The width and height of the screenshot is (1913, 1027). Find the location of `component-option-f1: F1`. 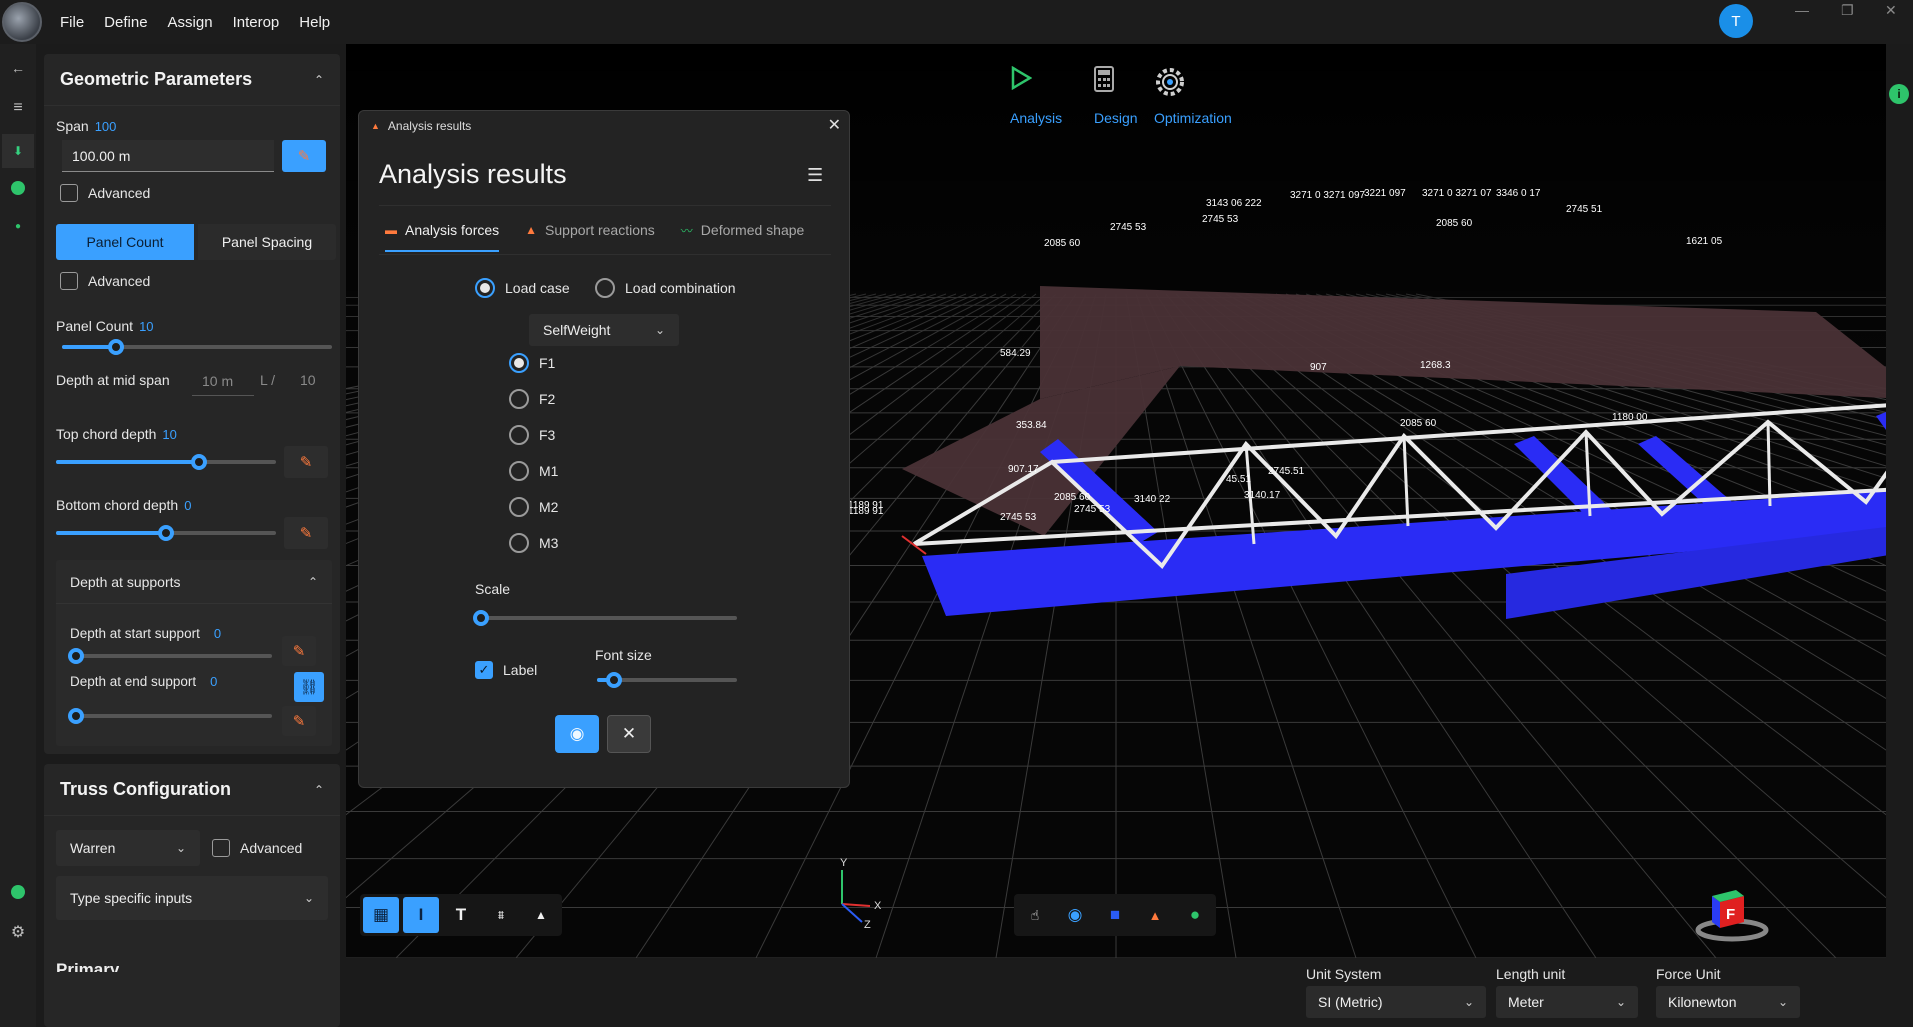

component-option-f1: F1 is located at coordinates (532, 363).